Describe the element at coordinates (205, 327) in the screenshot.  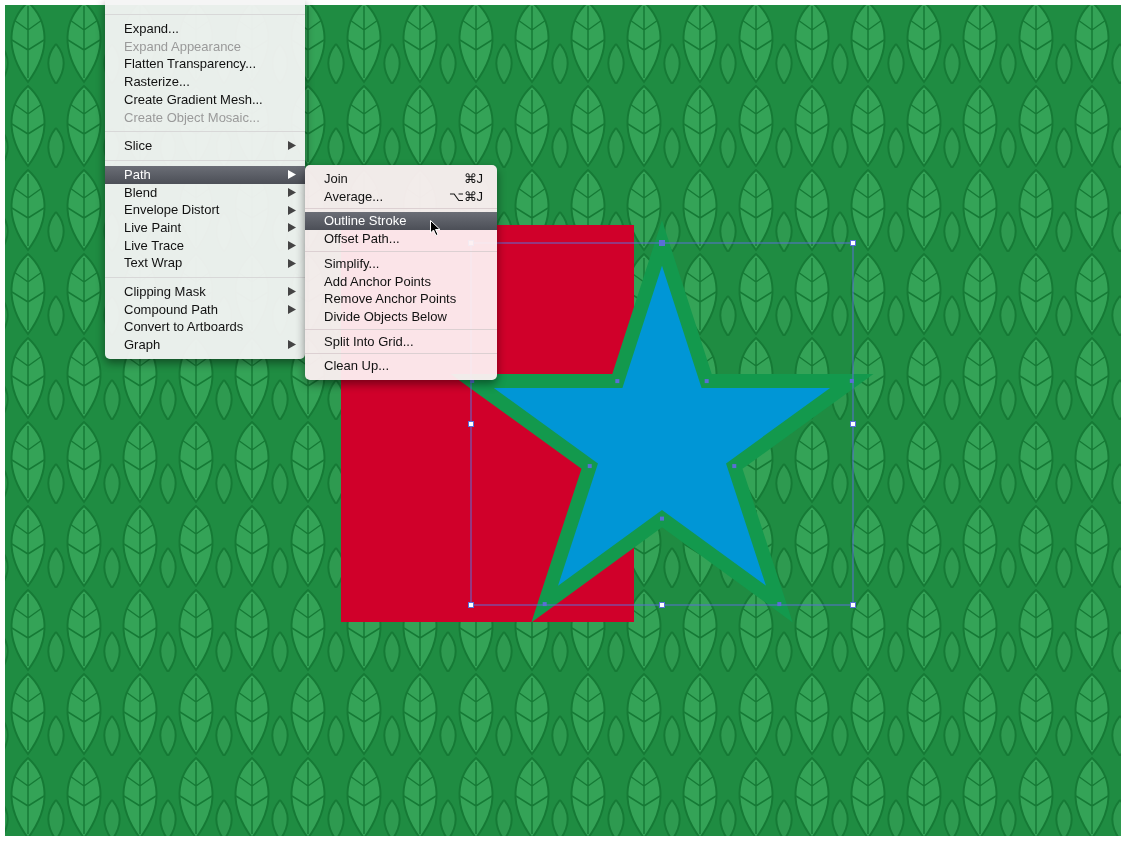
I see `menu-item: Convert to Artboards` at that location.